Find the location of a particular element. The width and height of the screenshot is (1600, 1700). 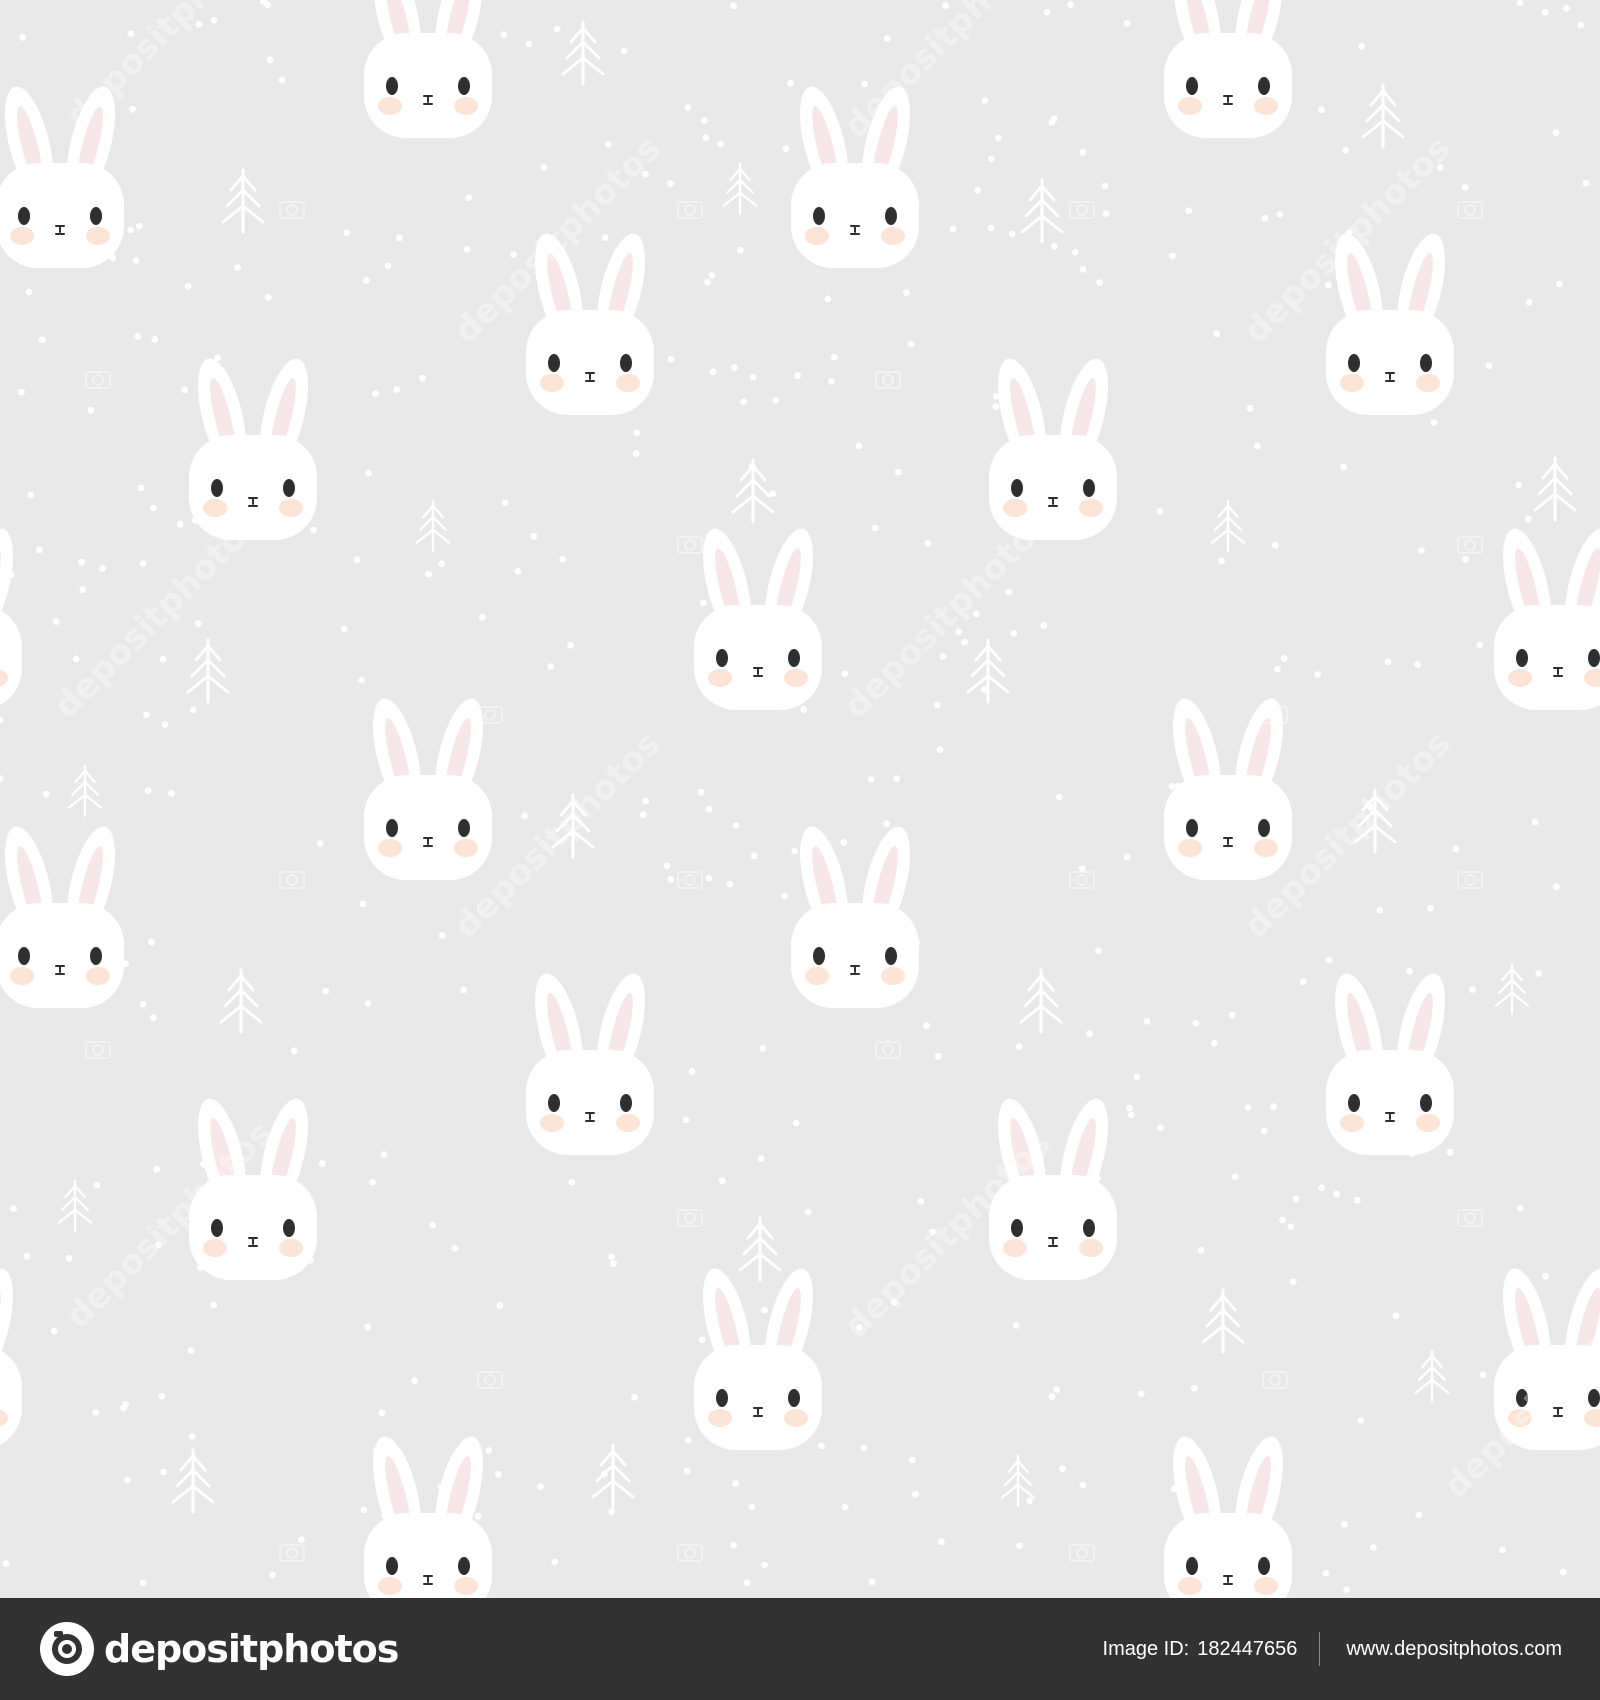

site-url-link: www.depositphotos.com is located at coordinates (1454, 1649).